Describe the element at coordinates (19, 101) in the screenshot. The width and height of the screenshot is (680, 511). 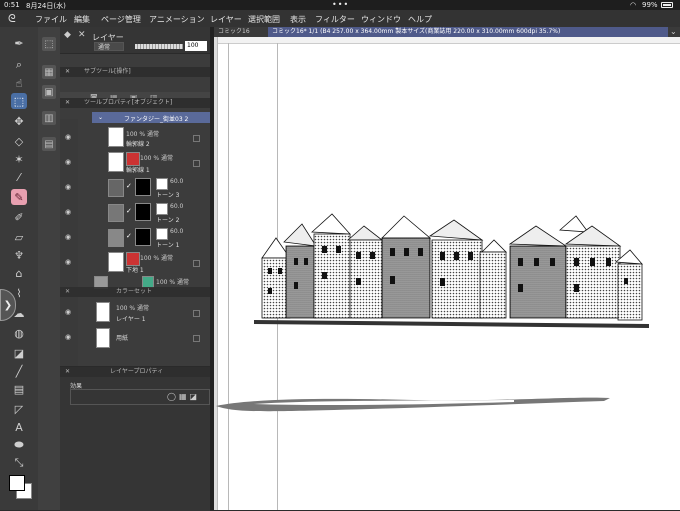
I see `object-select-icon: ⬚` at that location.